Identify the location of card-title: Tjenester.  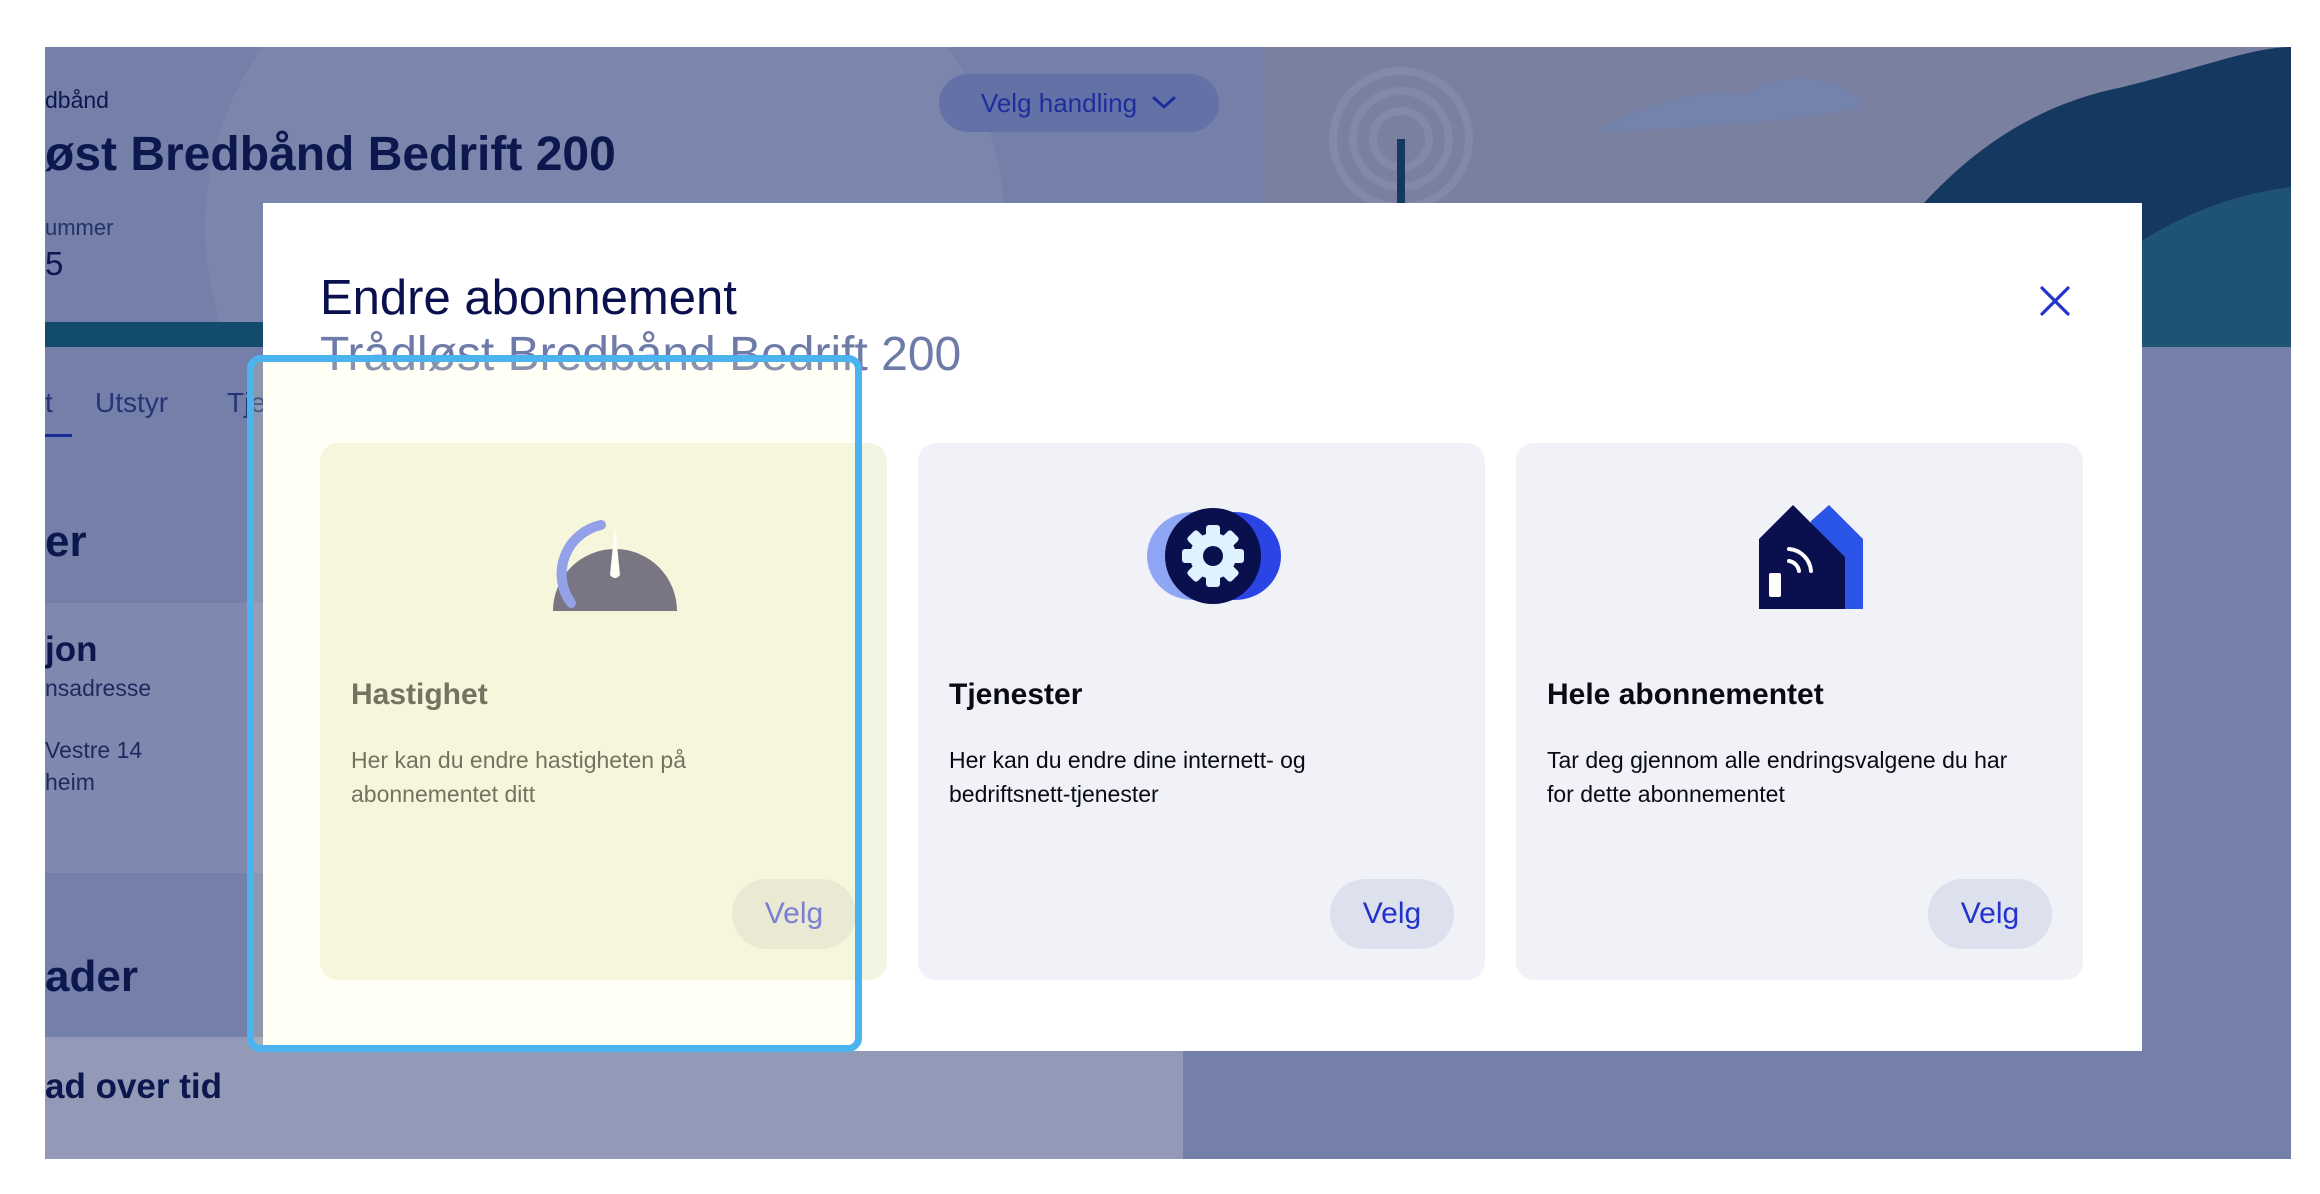
(1016, 694).